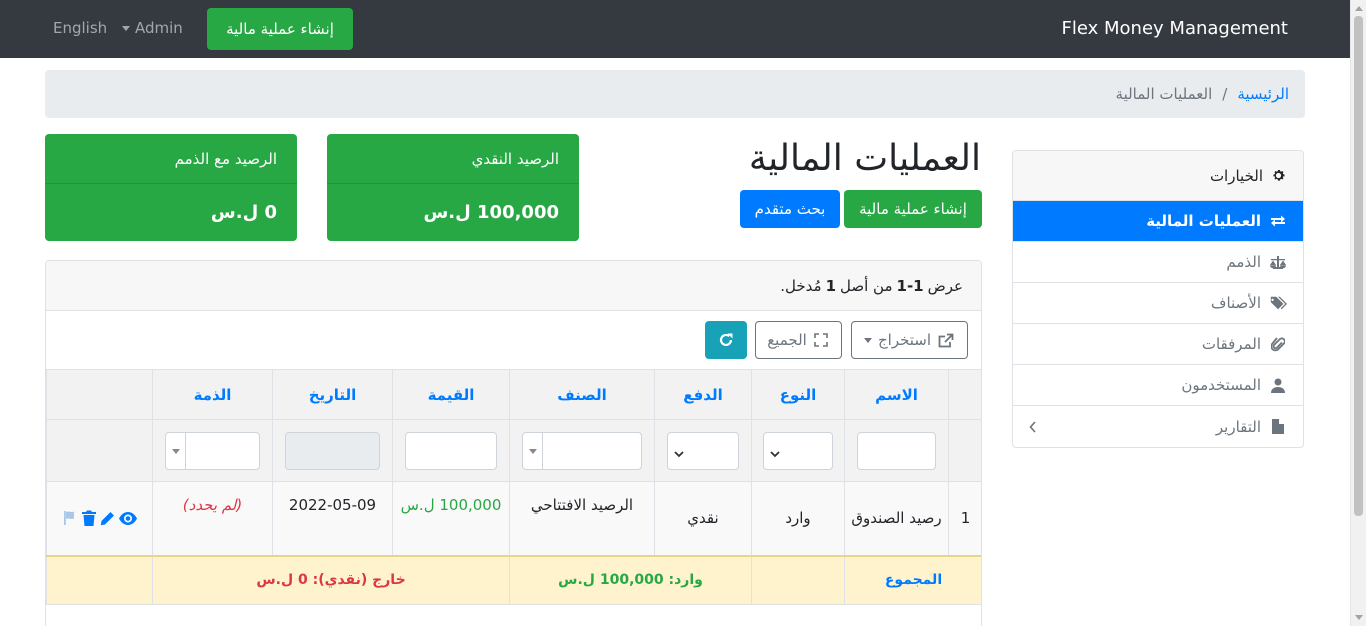 Image resolution: width=1366 pixels, height=626 pixels. Describe the element at coordinates (491, 212) in the screenshot. I see `card-value: 100,000 ل.س` at that location.